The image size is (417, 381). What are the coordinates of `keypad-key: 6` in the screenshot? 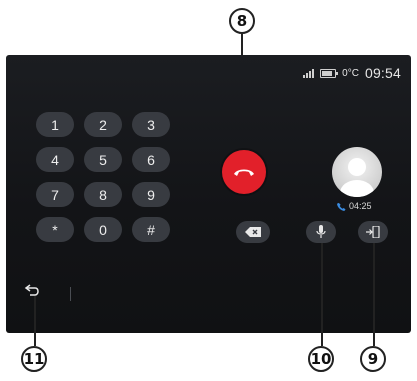 It's located at (151, 159).